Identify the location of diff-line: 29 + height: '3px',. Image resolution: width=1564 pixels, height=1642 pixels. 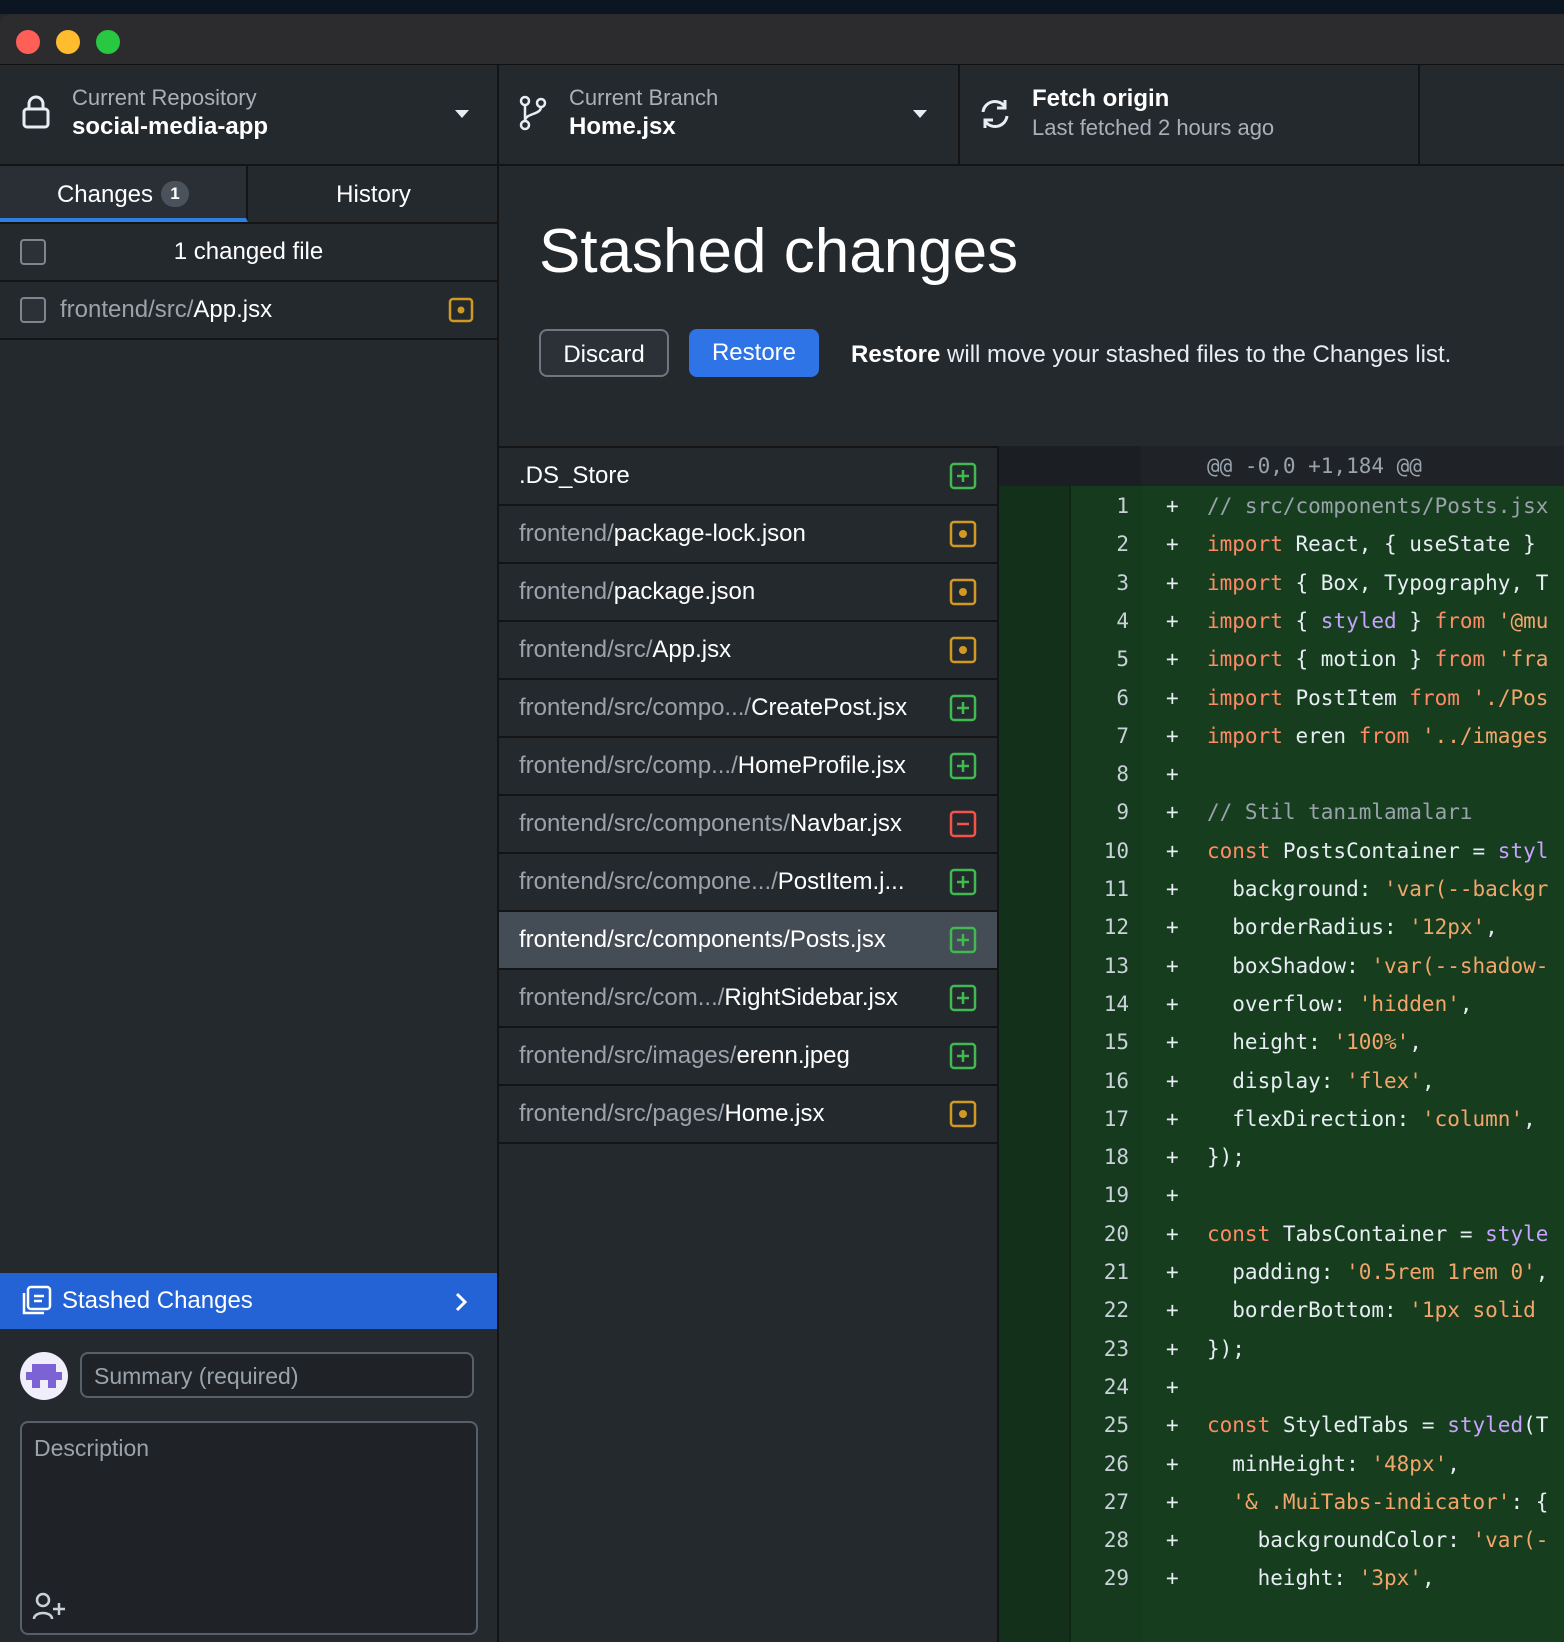
(1281, 1578).